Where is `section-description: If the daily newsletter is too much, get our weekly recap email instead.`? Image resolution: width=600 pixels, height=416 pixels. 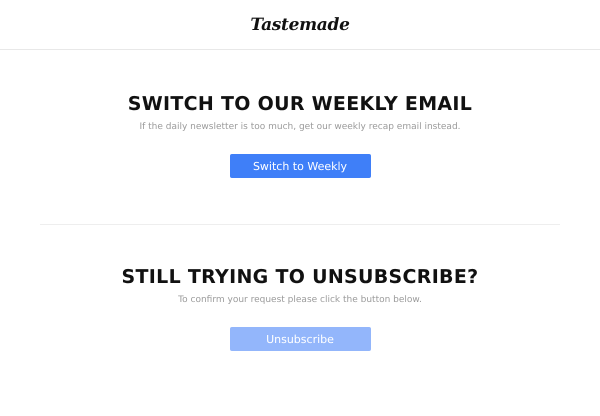
section-description: If the daily newsletter is too much, get our weekly recap email instead. is located at coordinates (300, 127).